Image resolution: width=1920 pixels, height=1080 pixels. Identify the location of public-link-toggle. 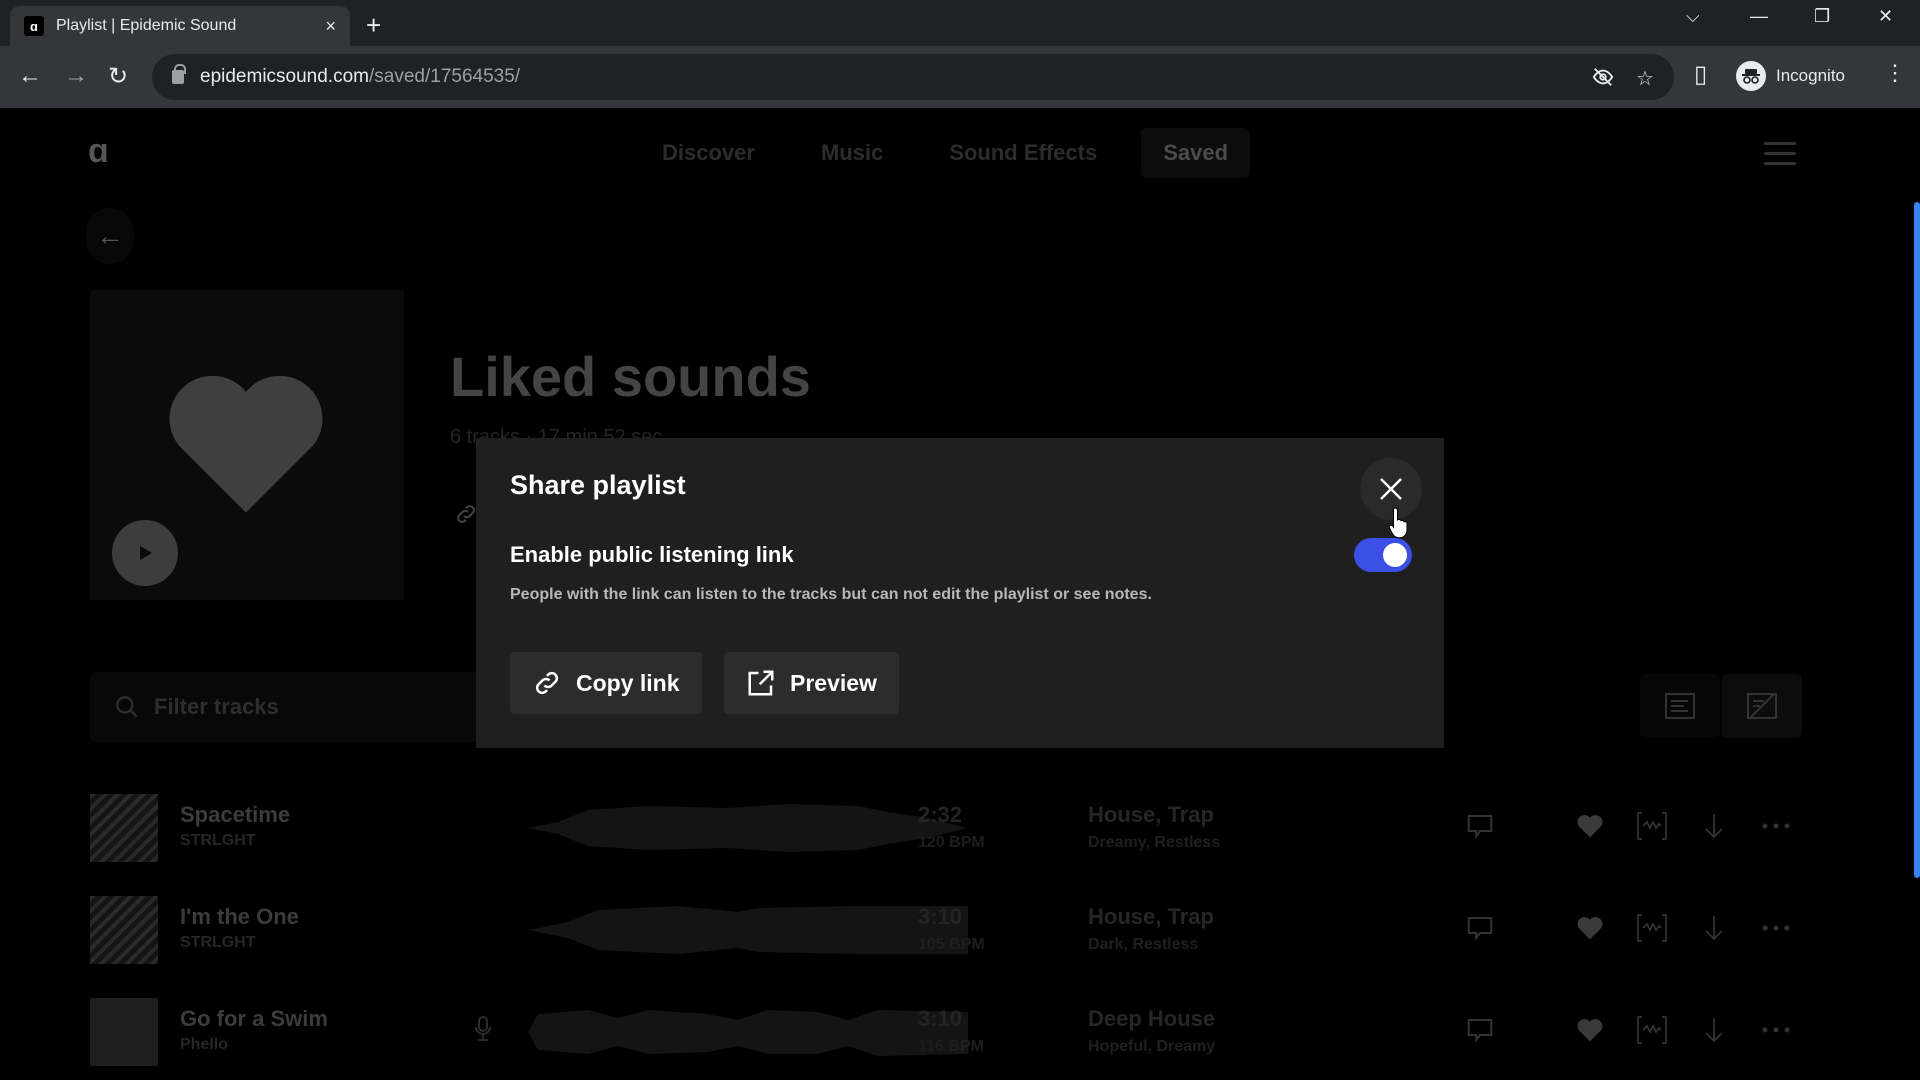
(1383, 555).